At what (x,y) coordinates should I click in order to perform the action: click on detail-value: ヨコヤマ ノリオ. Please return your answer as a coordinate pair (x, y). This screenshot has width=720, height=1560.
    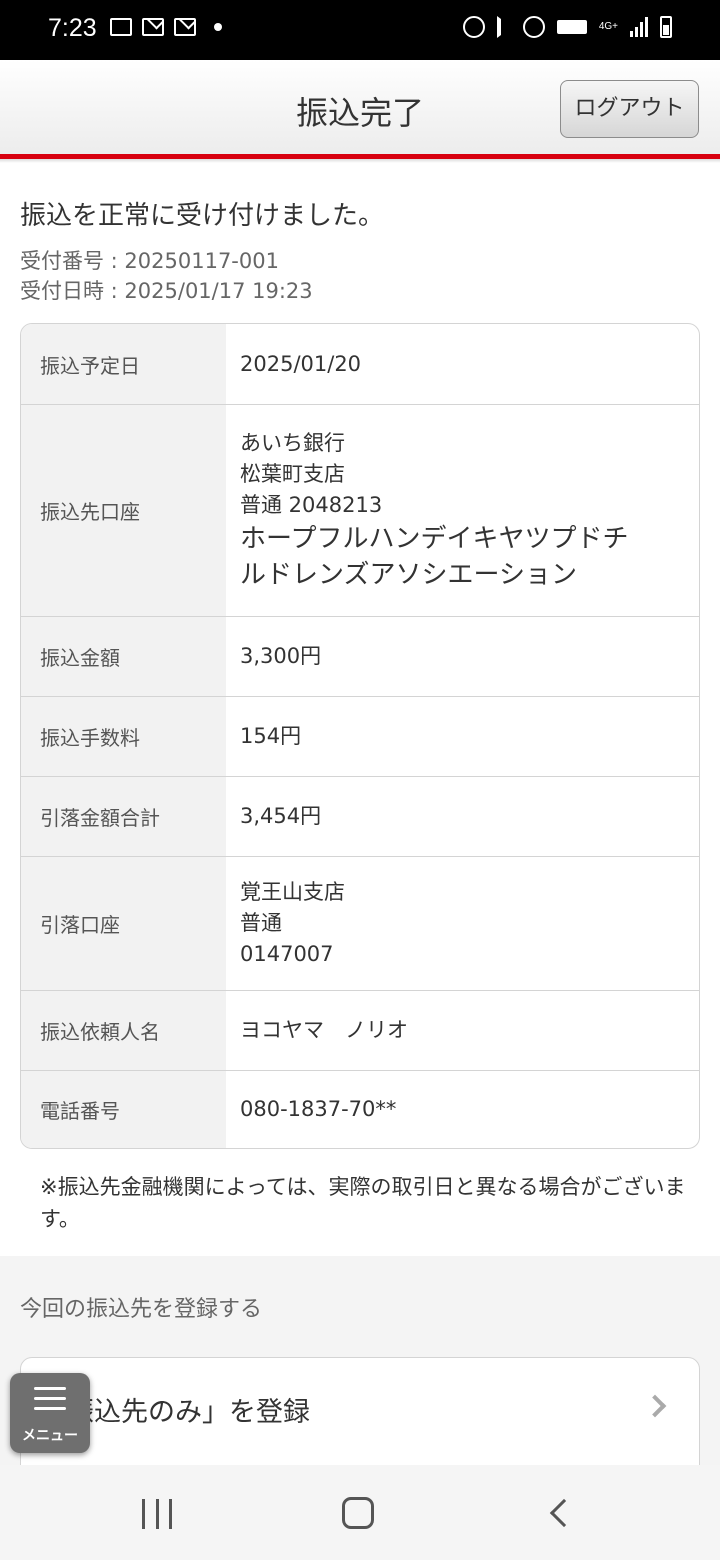
    Looking at the image, I should click on (462, 1030).